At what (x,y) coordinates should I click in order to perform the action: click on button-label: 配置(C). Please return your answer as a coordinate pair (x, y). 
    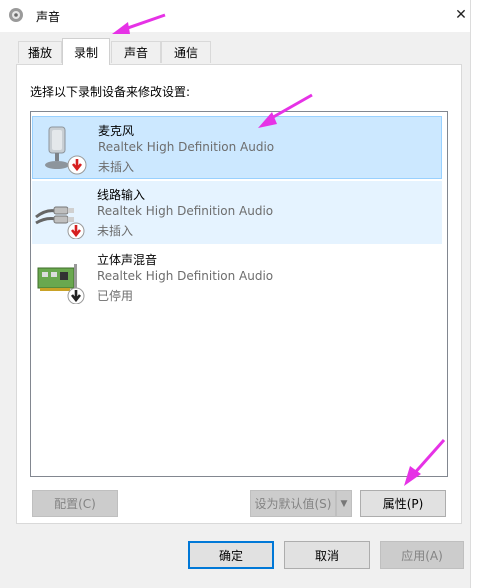
    Looking at the image, I should click on (75, 504).